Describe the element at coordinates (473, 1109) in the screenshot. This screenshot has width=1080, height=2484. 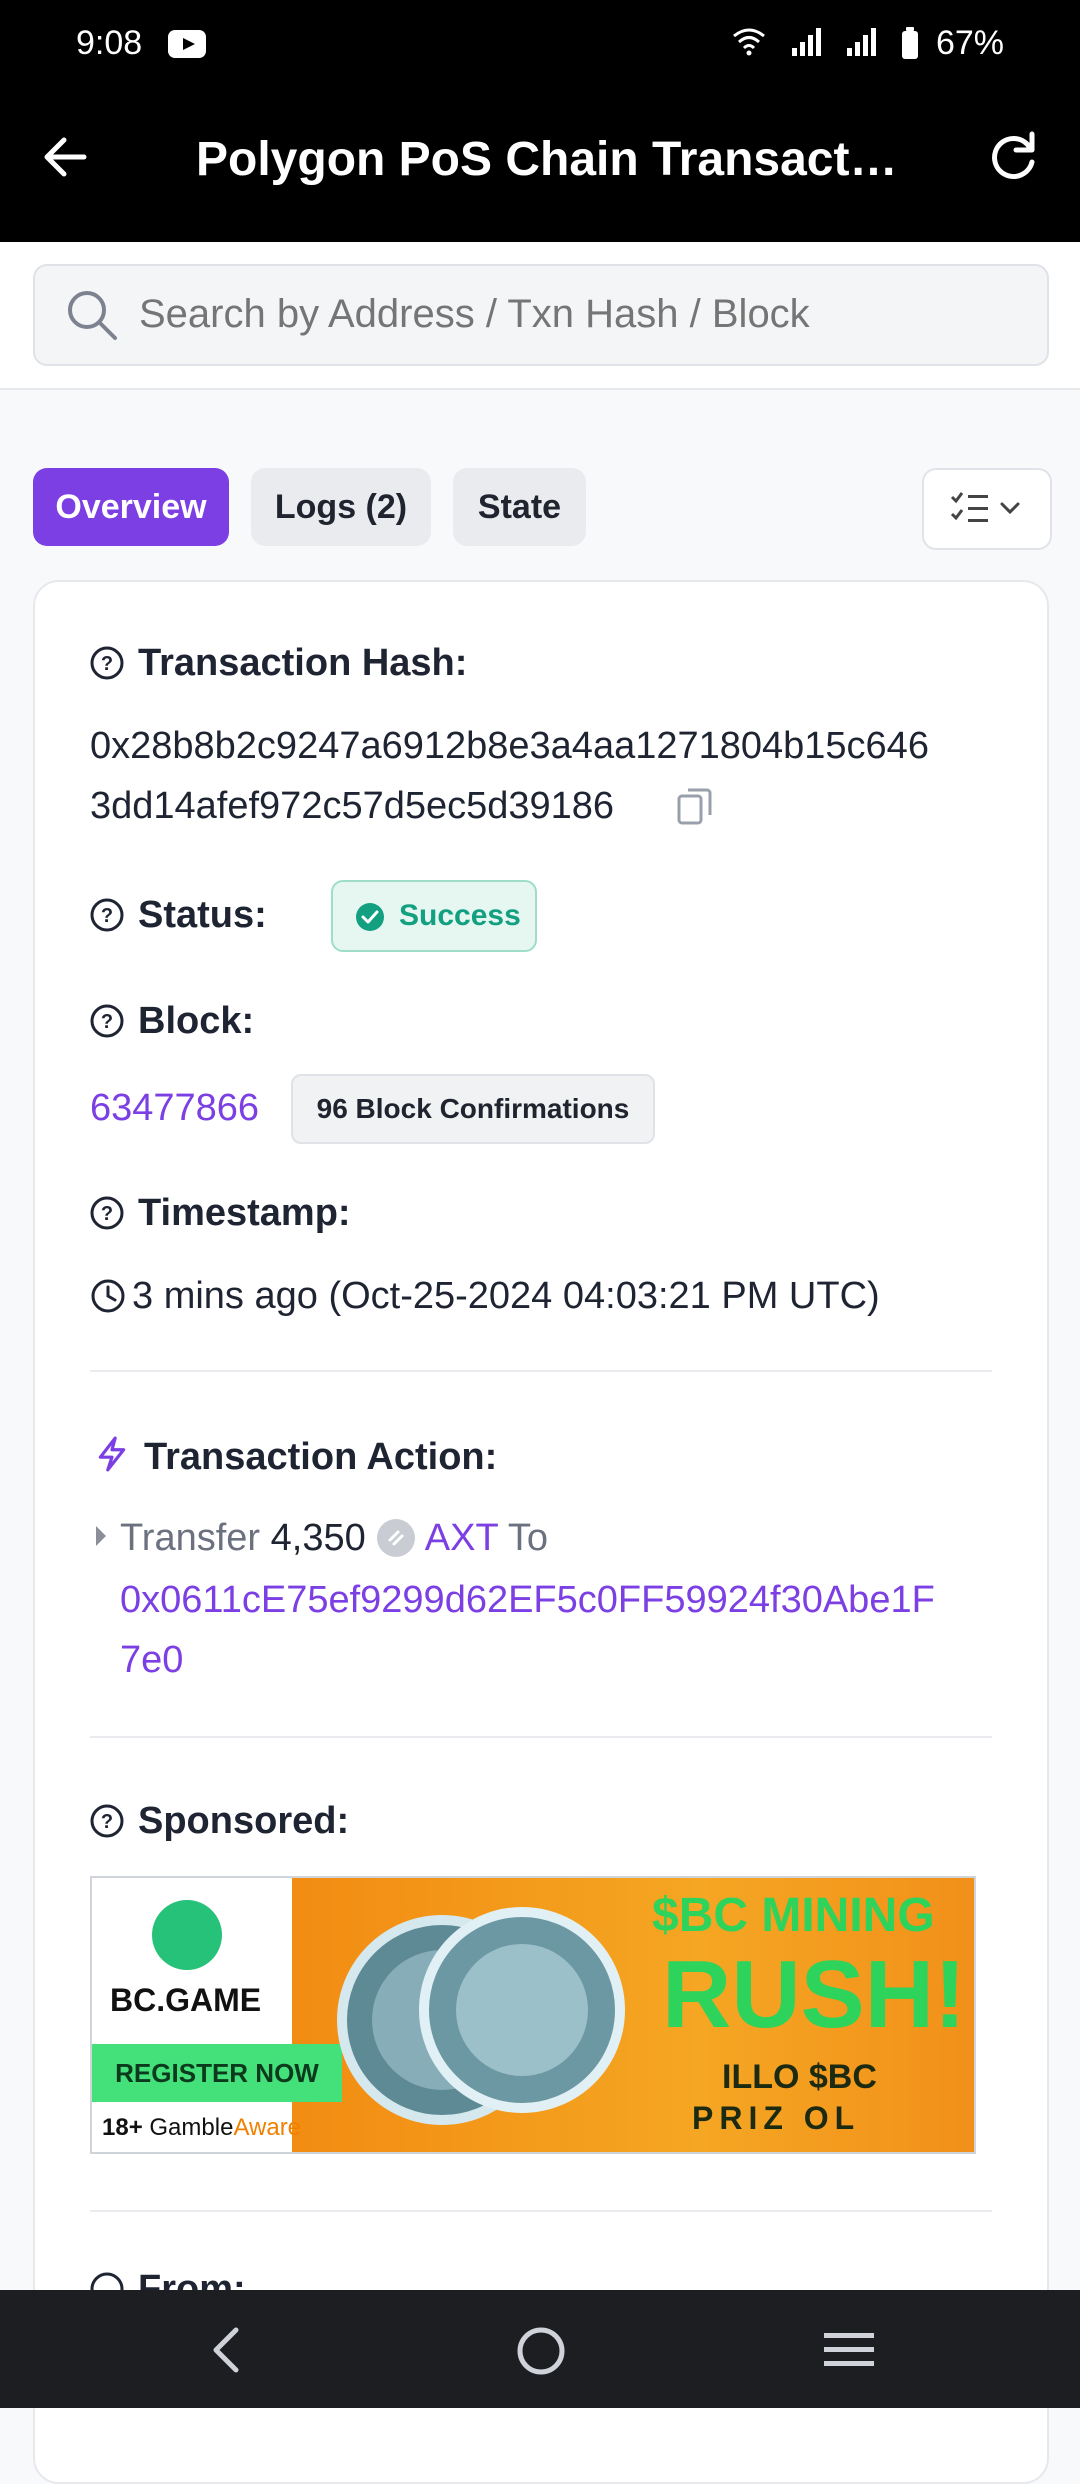
I see `block-confirmations-badge: 96 Block Confirmations` at that location.